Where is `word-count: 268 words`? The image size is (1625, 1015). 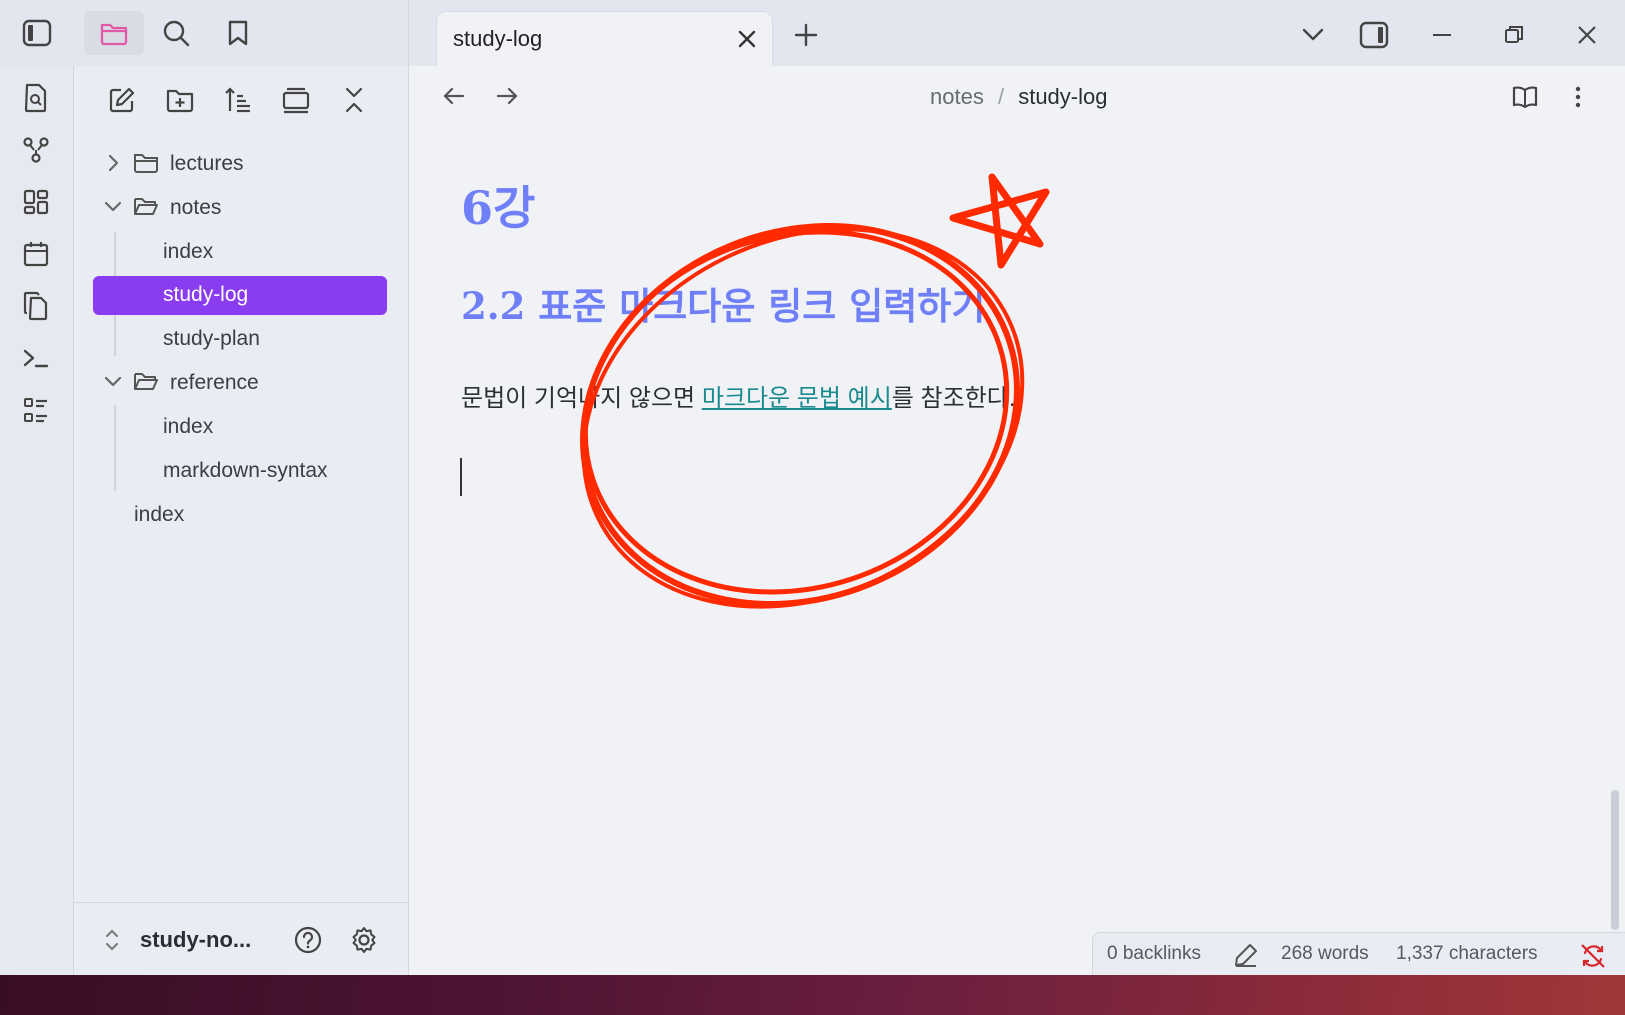 word-count: 268 words is located at coordinates (1325, 953).